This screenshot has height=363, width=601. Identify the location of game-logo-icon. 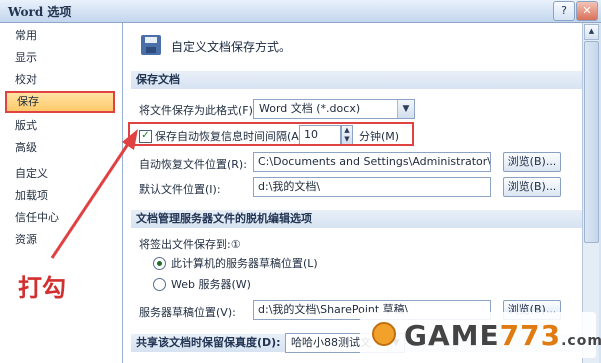
(384, 334).